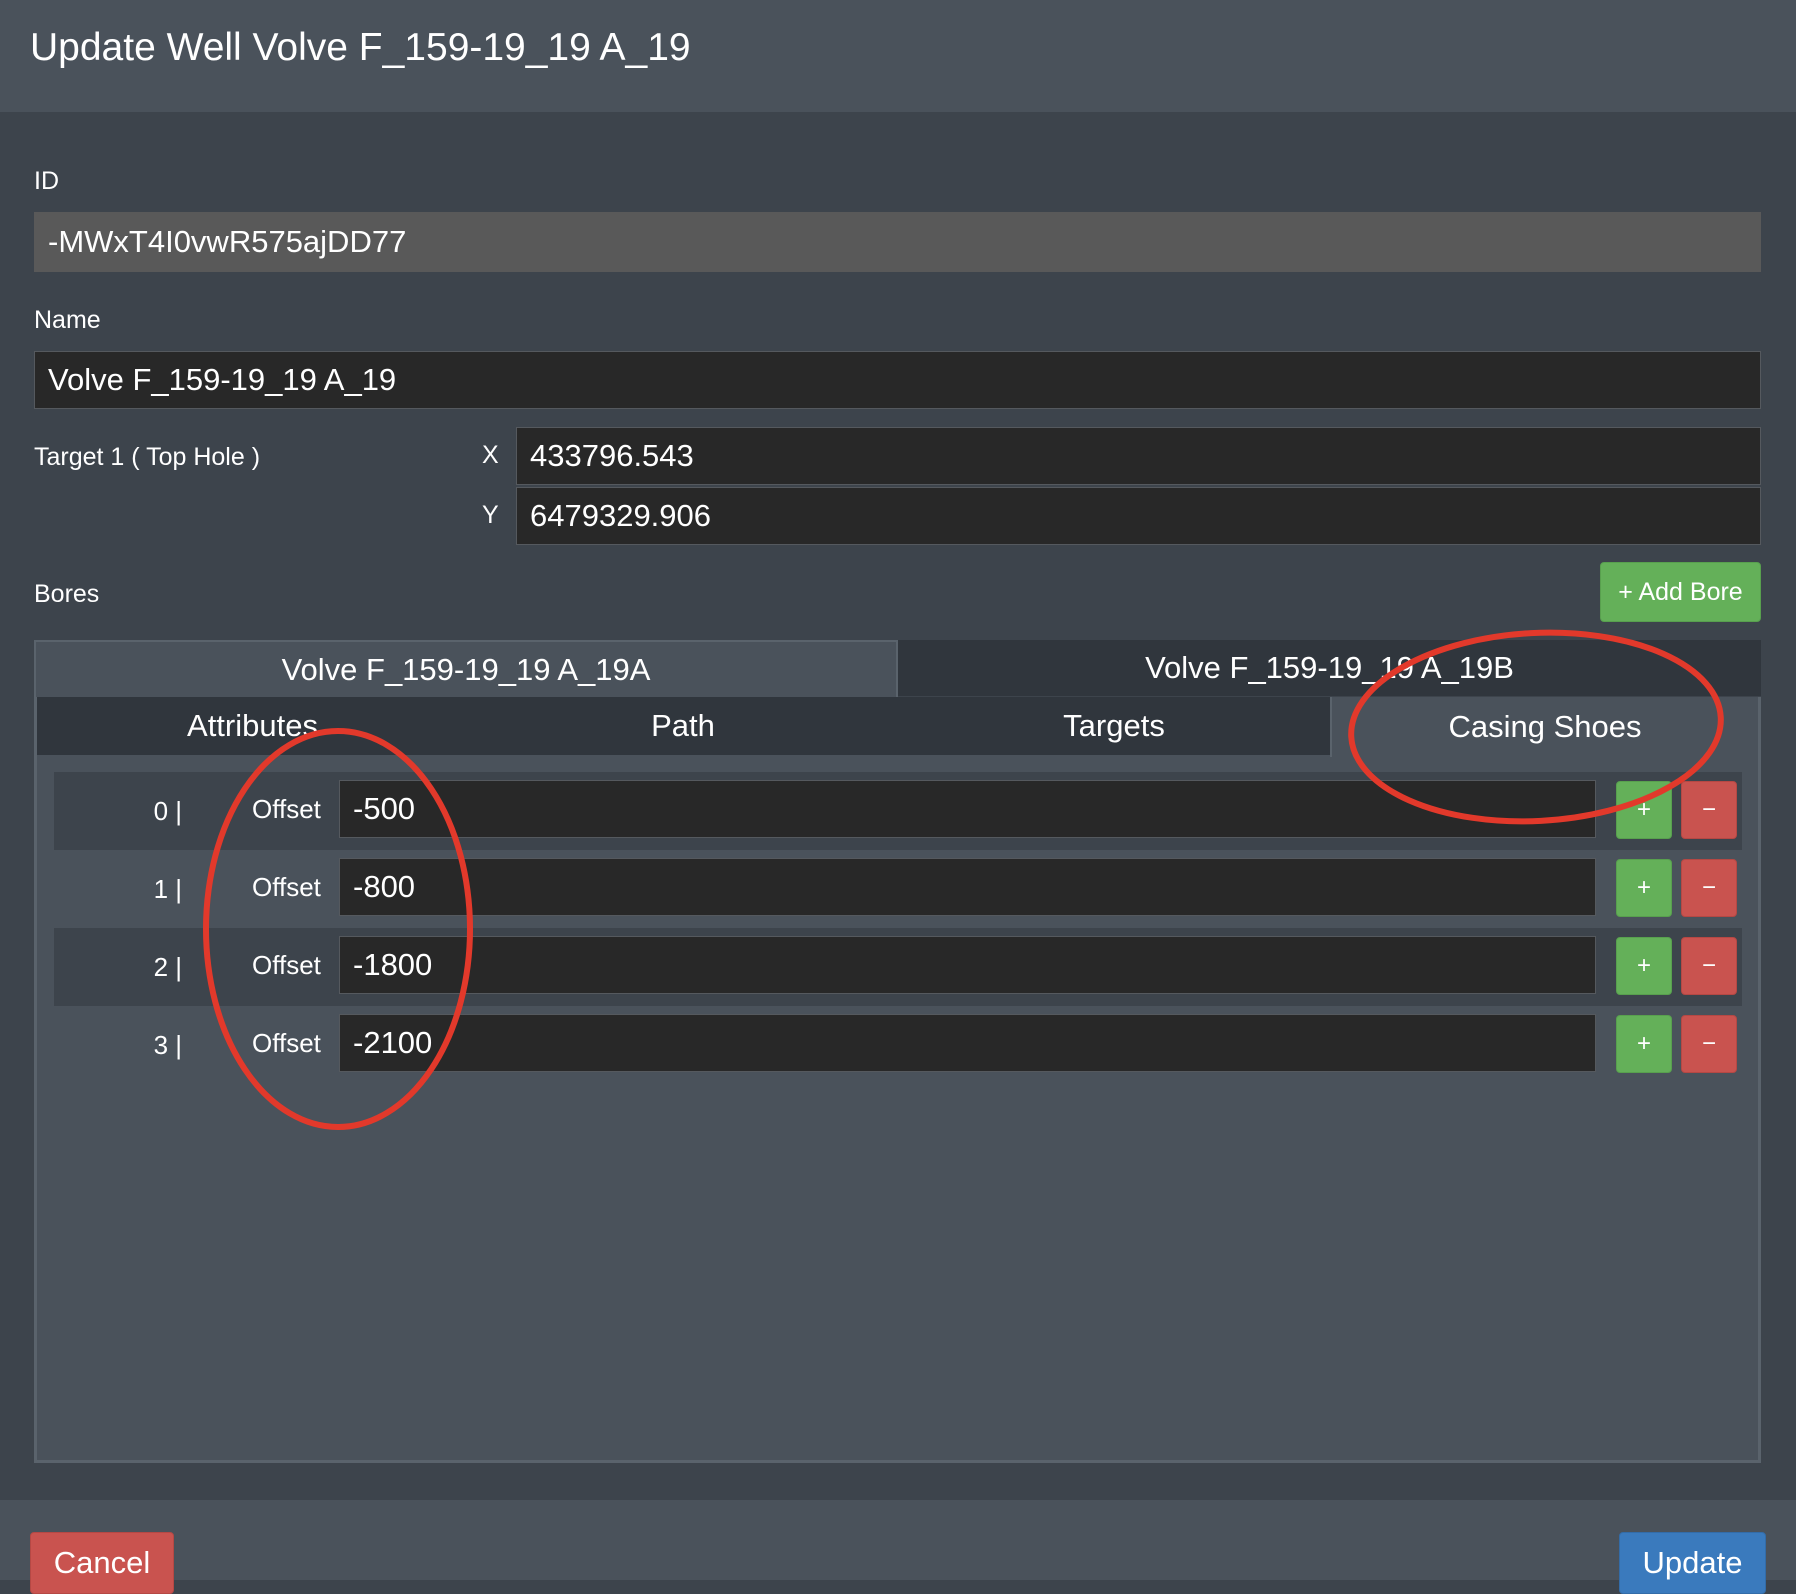 The image size is (1796, 1594). Describe the element at coordinates (167, 889) in the screenshot. I see `row-index: 1 |` at that location.